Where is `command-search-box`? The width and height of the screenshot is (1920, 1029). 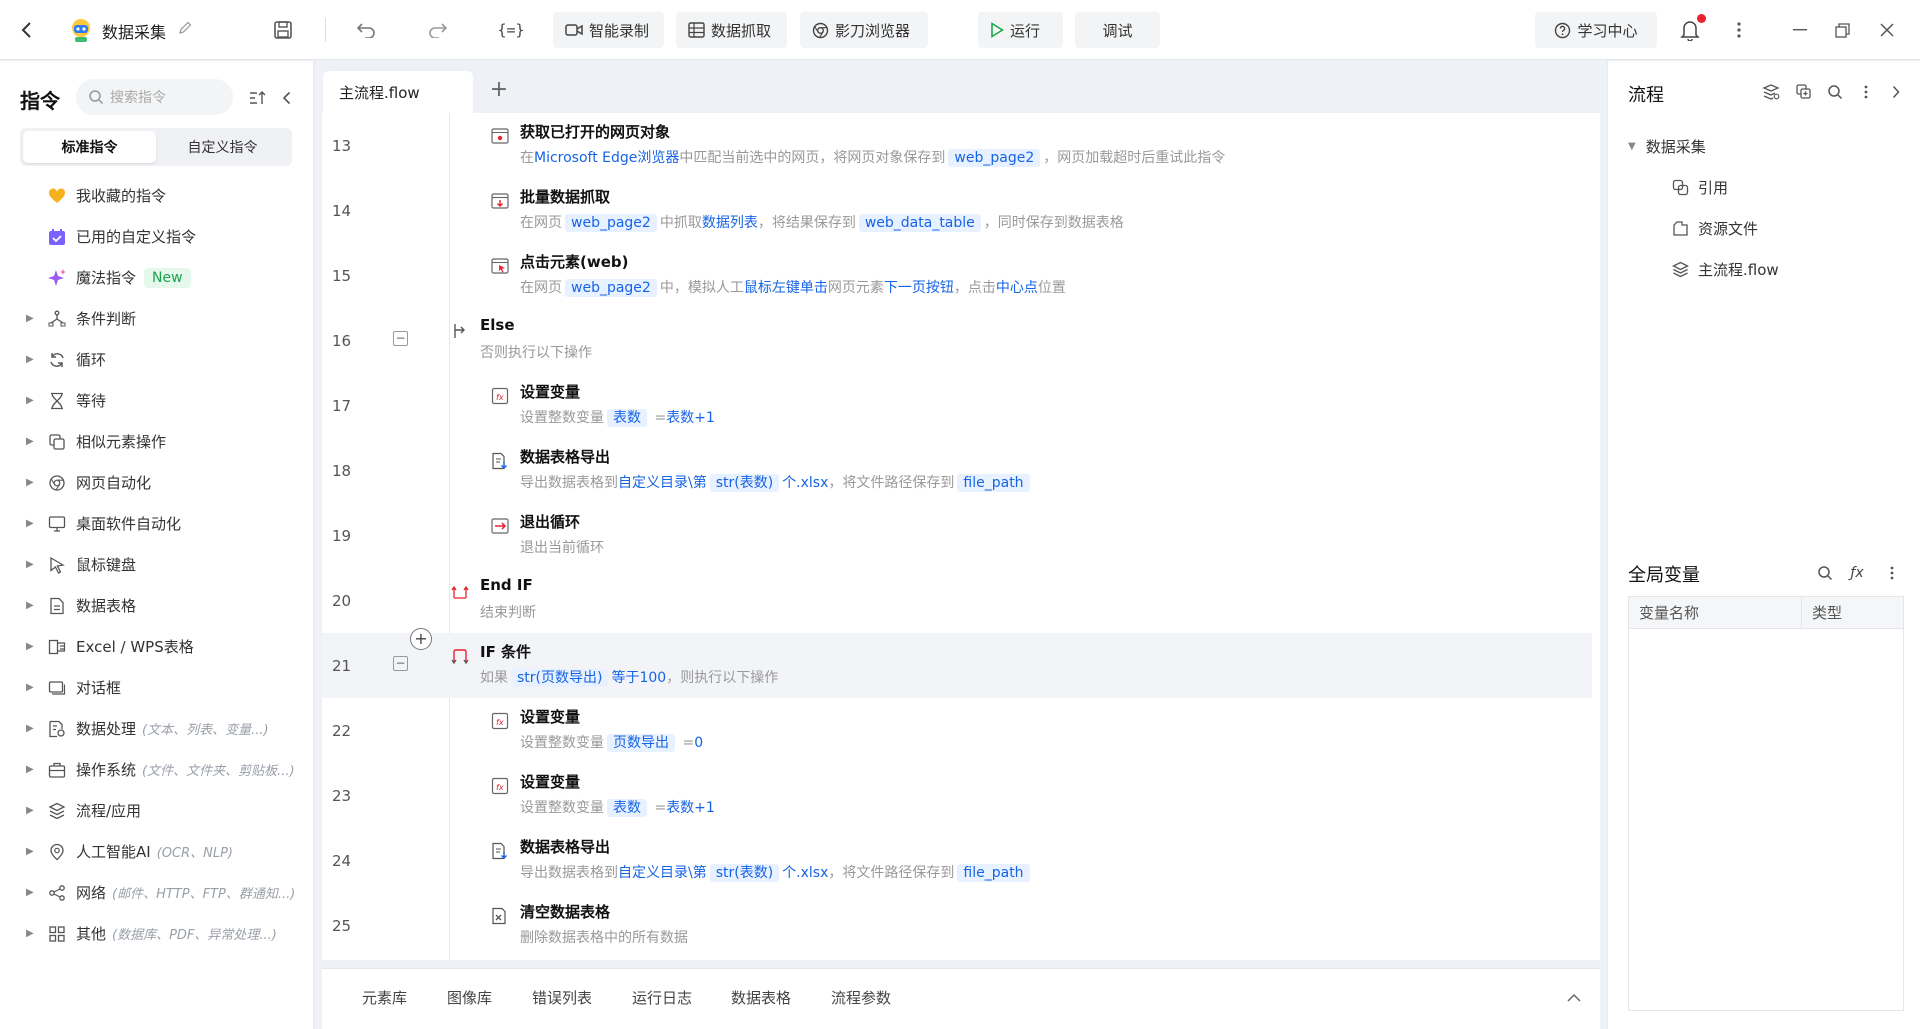
command-search-box is located at coordinates (154, 97).